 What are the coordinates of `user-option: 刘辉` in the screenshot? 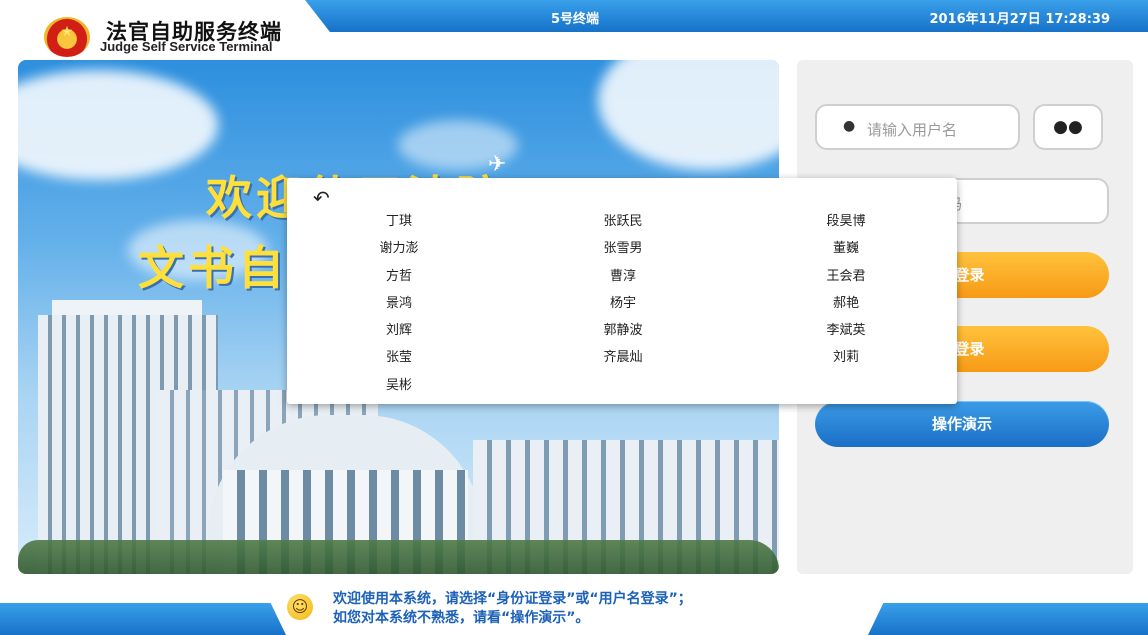 It's located at (399, 328).